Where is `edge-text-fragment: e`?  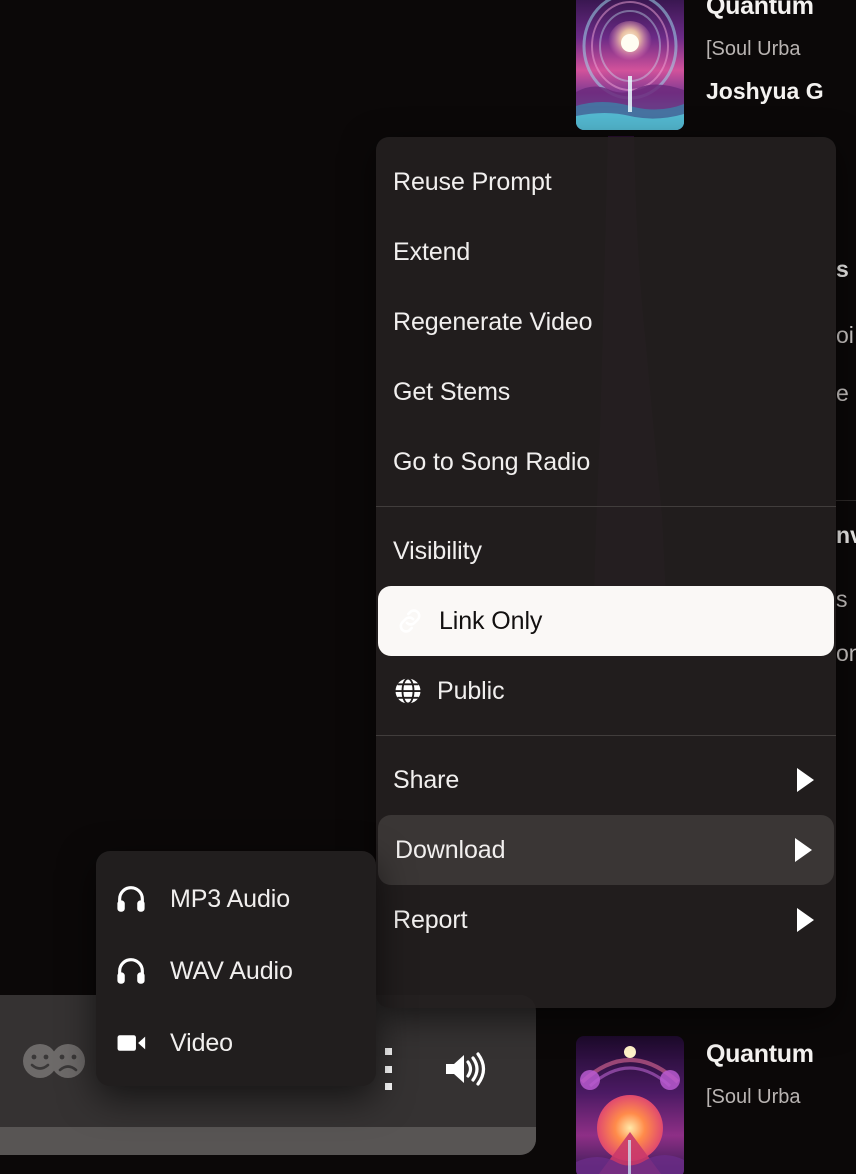 edge-text-fragment: e is located at coordinates (842, 393).